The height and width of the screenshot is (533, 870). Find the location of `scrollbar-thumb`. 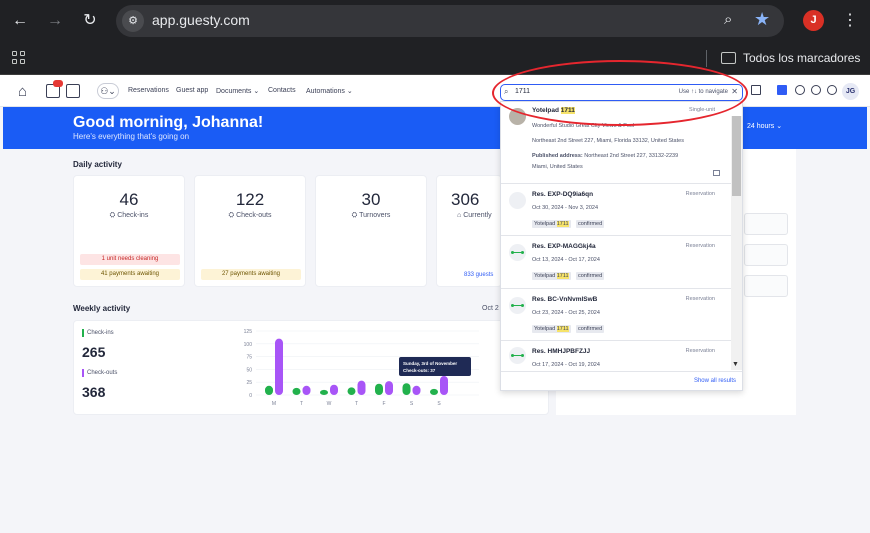

scrollbar-thumb is located at coordinates (736, 156).